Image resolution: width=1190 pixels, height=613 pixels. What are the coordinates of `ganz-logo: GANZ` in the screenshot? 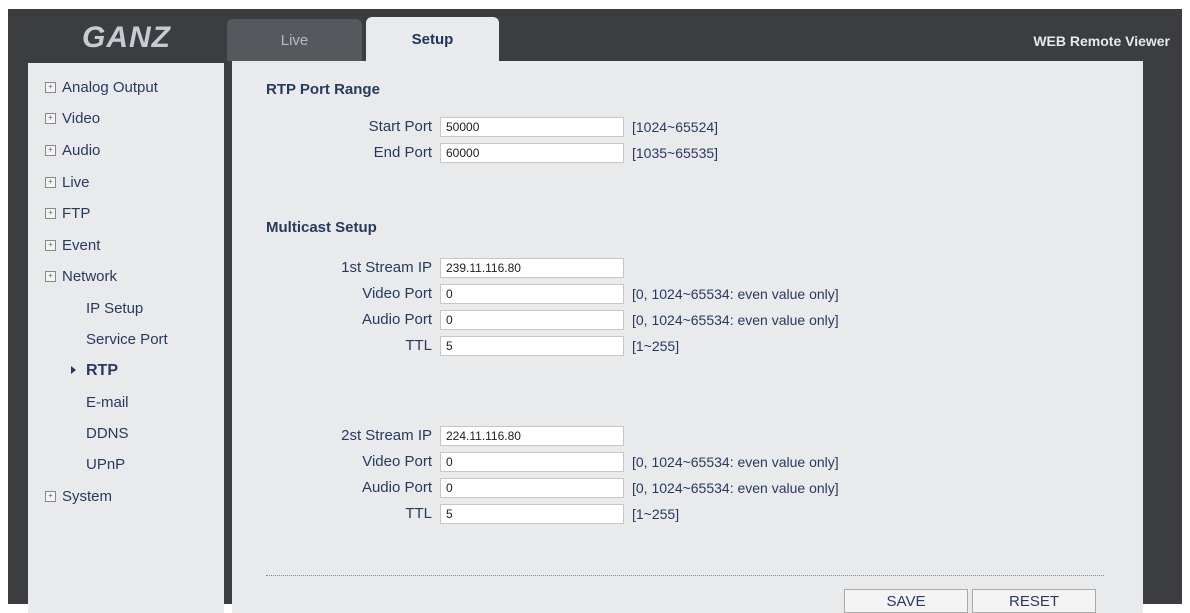 It's located at (126, 37).